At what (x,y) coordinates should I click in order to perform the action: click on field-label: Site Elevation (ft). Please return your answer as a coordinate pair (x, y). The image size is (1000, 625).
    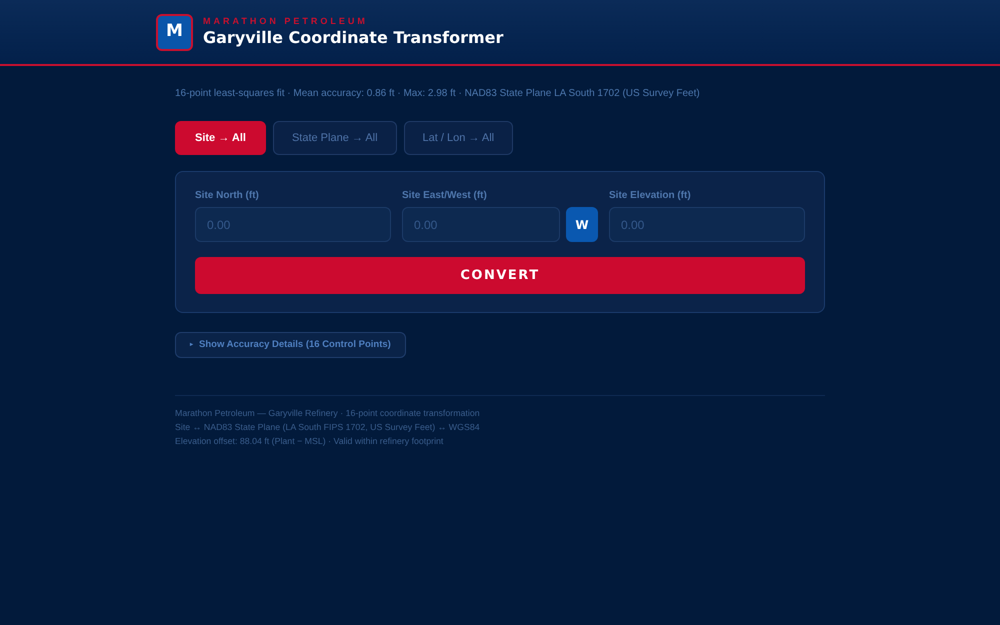
    Looking at the image, I should click on (650, 196).